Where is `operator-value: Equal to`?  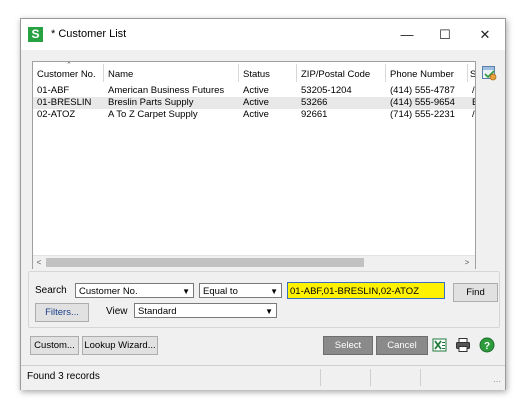 operator-value: Equal to is located at coordinates (220, 291).